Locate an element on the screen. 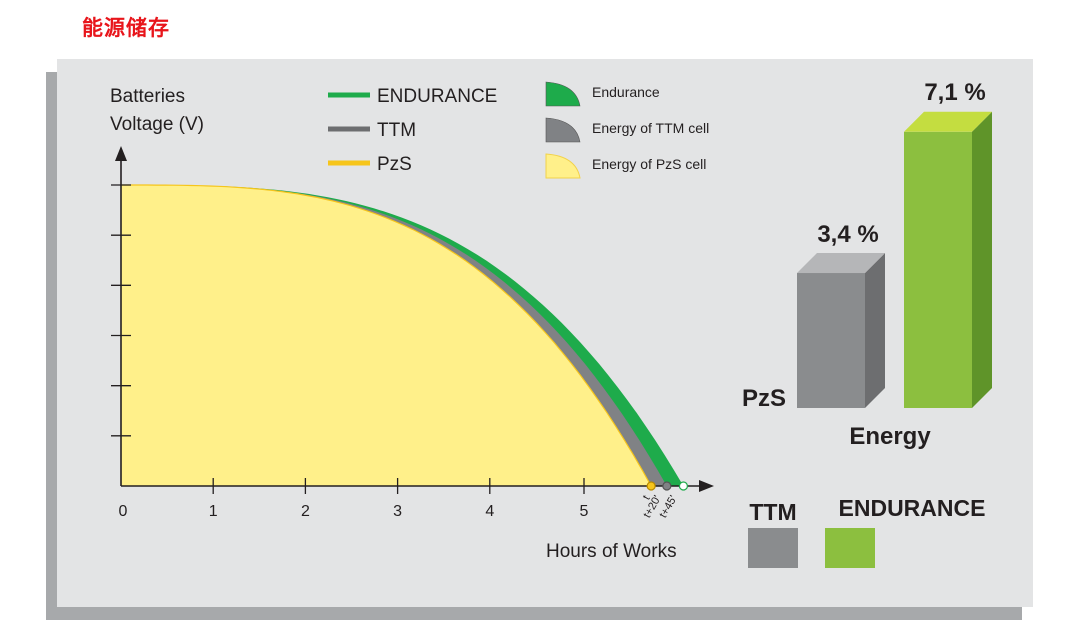 Image resolution: width=1080 pixels, height=633 pixels. legend-area-label: Energy of PzS cell is located at coordinates (649, 164).